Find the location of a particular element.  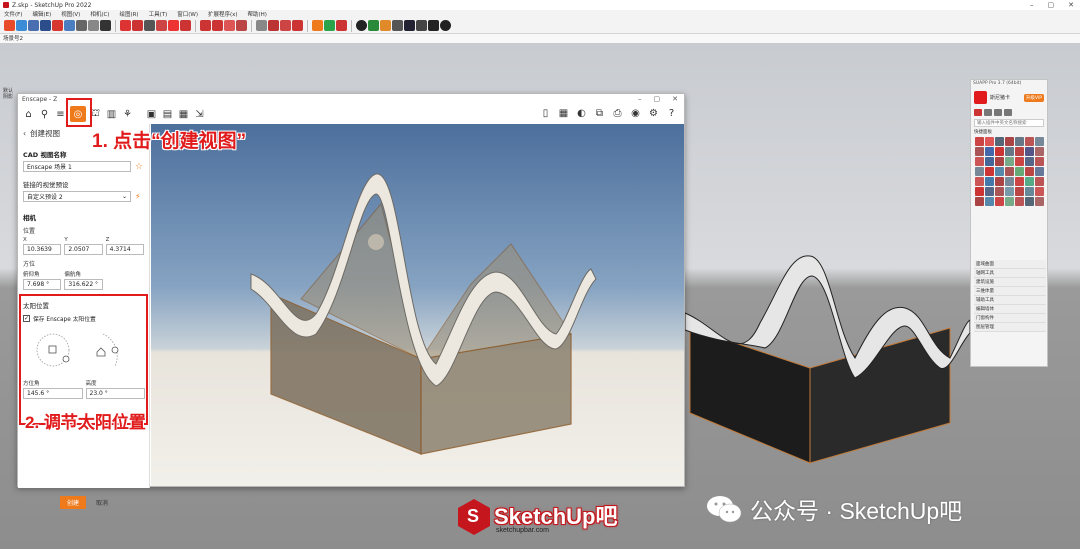

info-icon is located at coordinates (445, 25).